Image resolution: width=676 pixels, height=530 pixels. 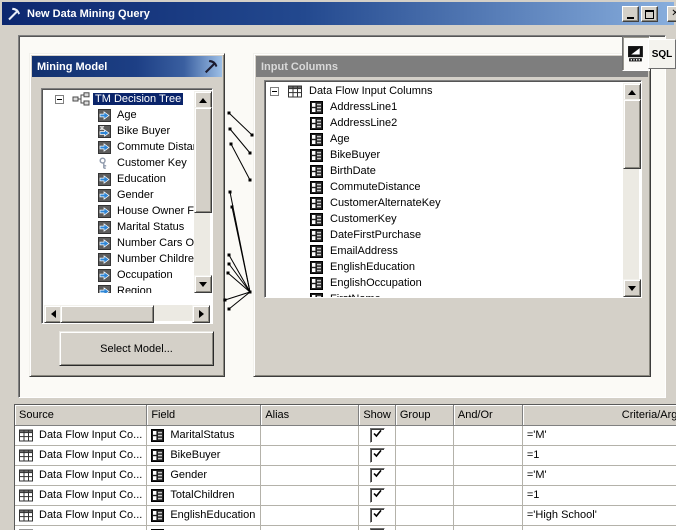 I want to click on mining-model-horizontal-scrollbar, so click(x=127, y=314).